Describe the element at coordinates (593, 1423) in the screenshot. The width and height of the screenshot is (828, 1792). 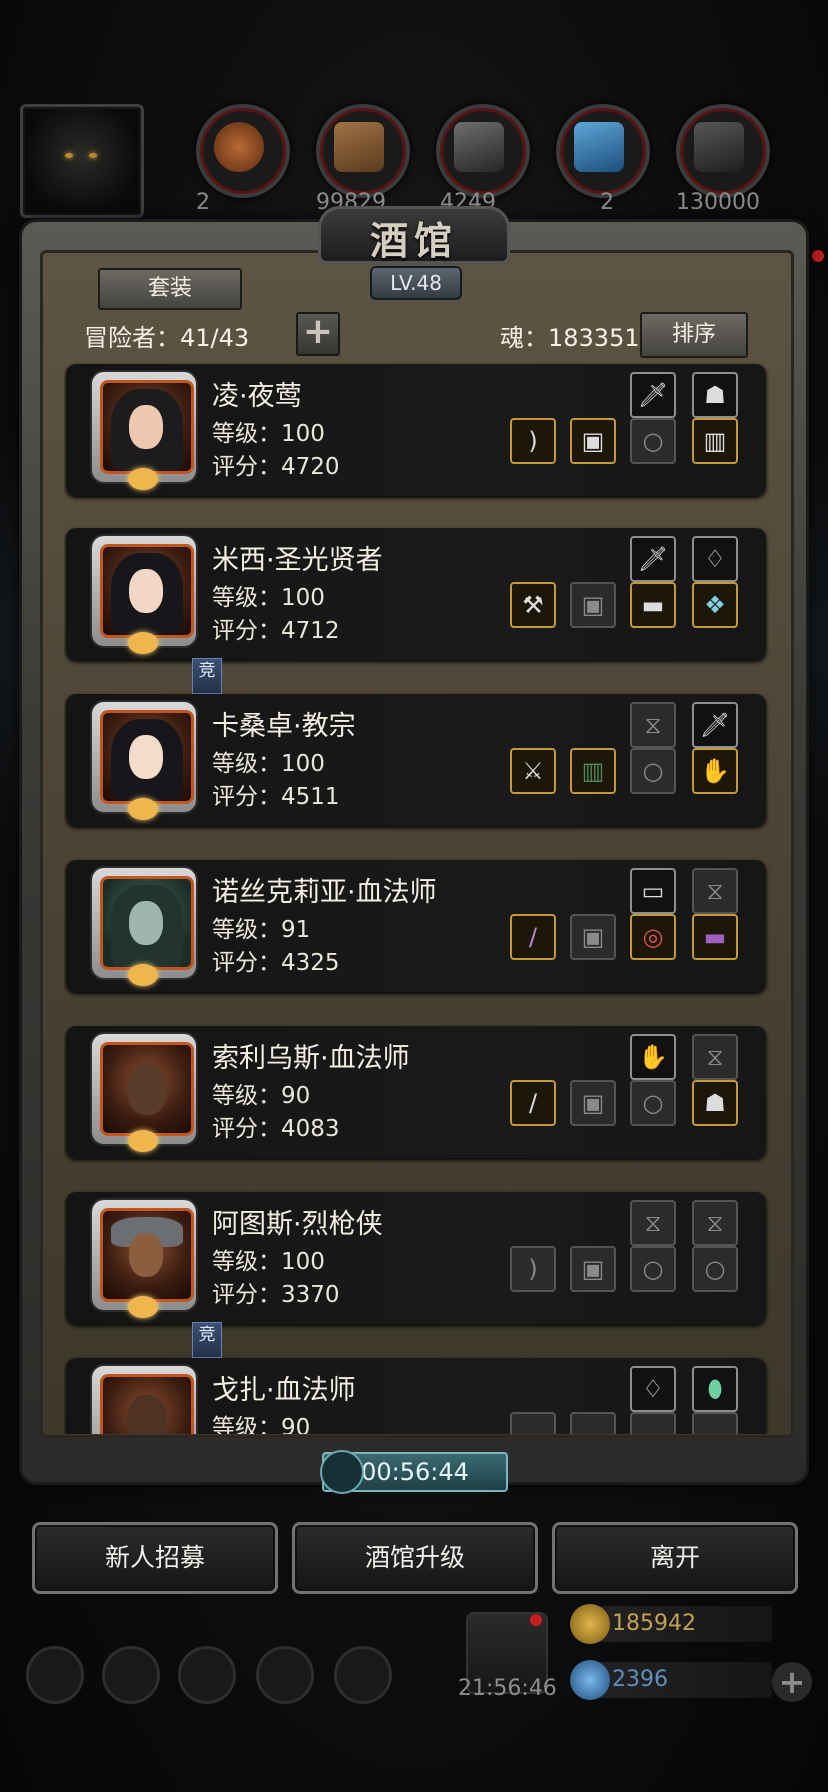
I see `armor-icon` at that location.